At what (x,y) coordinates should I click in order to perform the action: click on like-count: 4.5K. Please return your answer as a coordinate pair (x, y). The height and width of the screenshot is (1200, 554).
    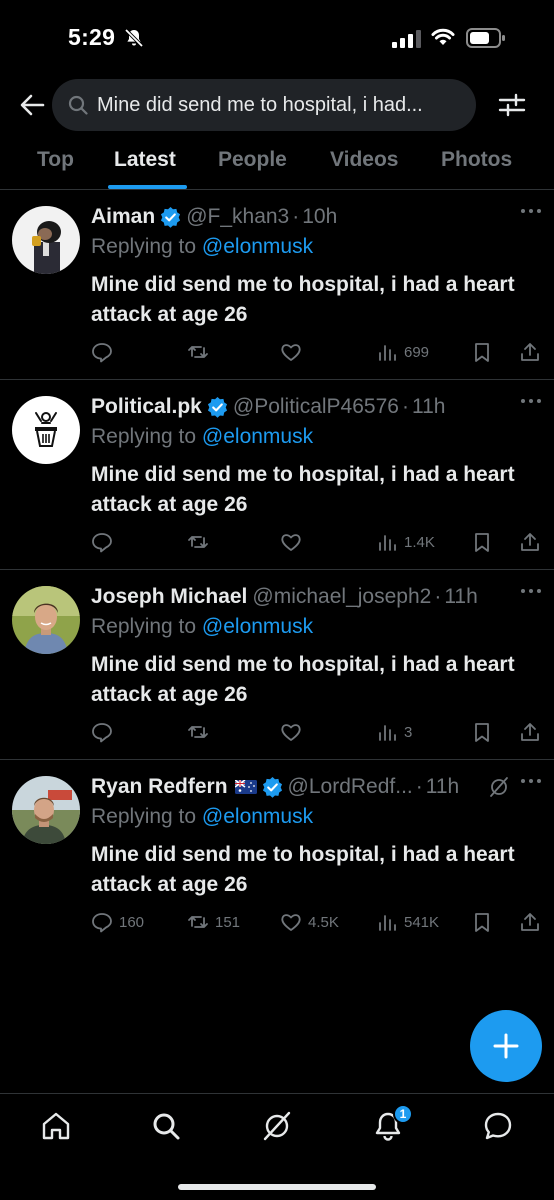
    Looking at the image, I should click on (323, 922).